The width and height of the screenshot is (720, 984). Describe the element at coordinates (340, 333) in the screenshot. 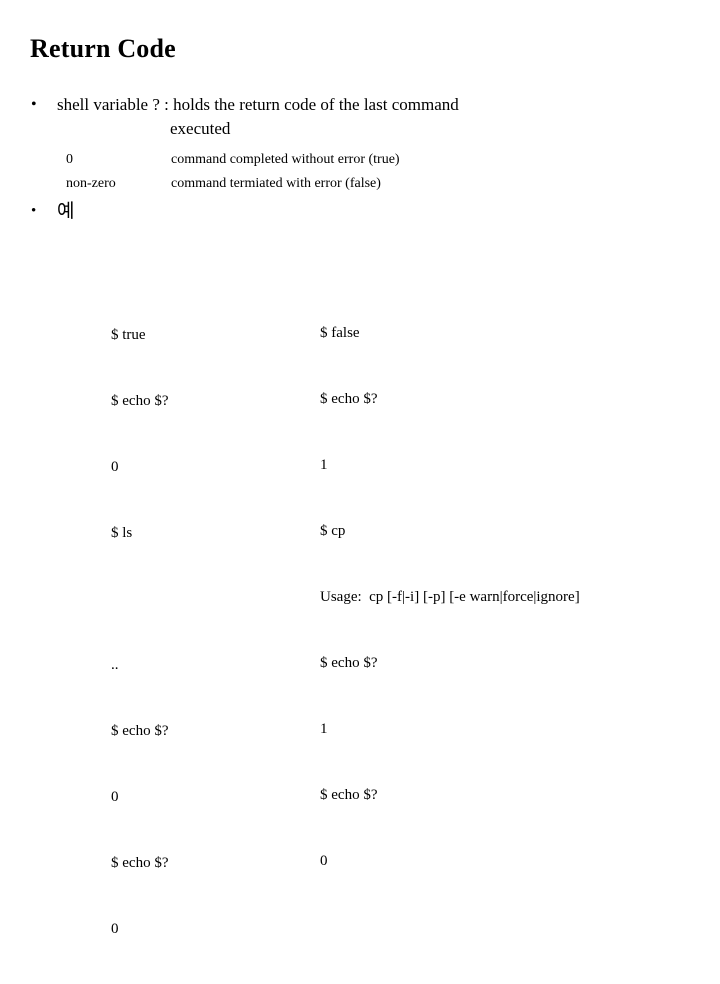

I see `terminal-line: $ false` at that location.